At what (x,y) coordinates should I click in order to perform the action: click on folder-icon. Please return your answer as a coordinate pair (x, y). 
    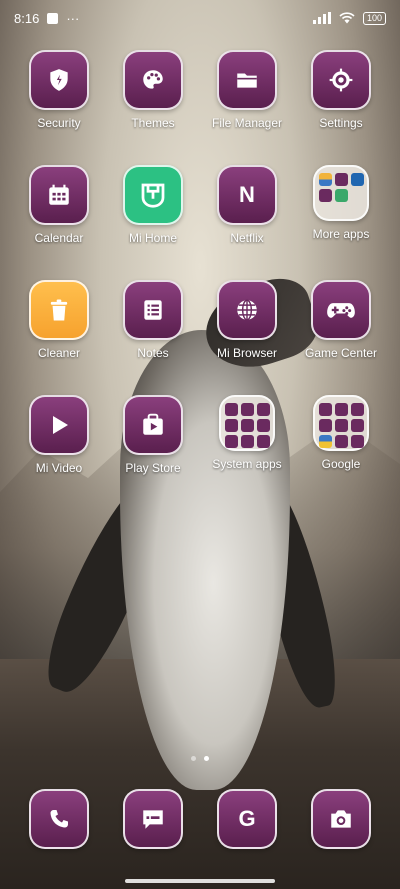
    Looking at the image, I should click on (247, 80).